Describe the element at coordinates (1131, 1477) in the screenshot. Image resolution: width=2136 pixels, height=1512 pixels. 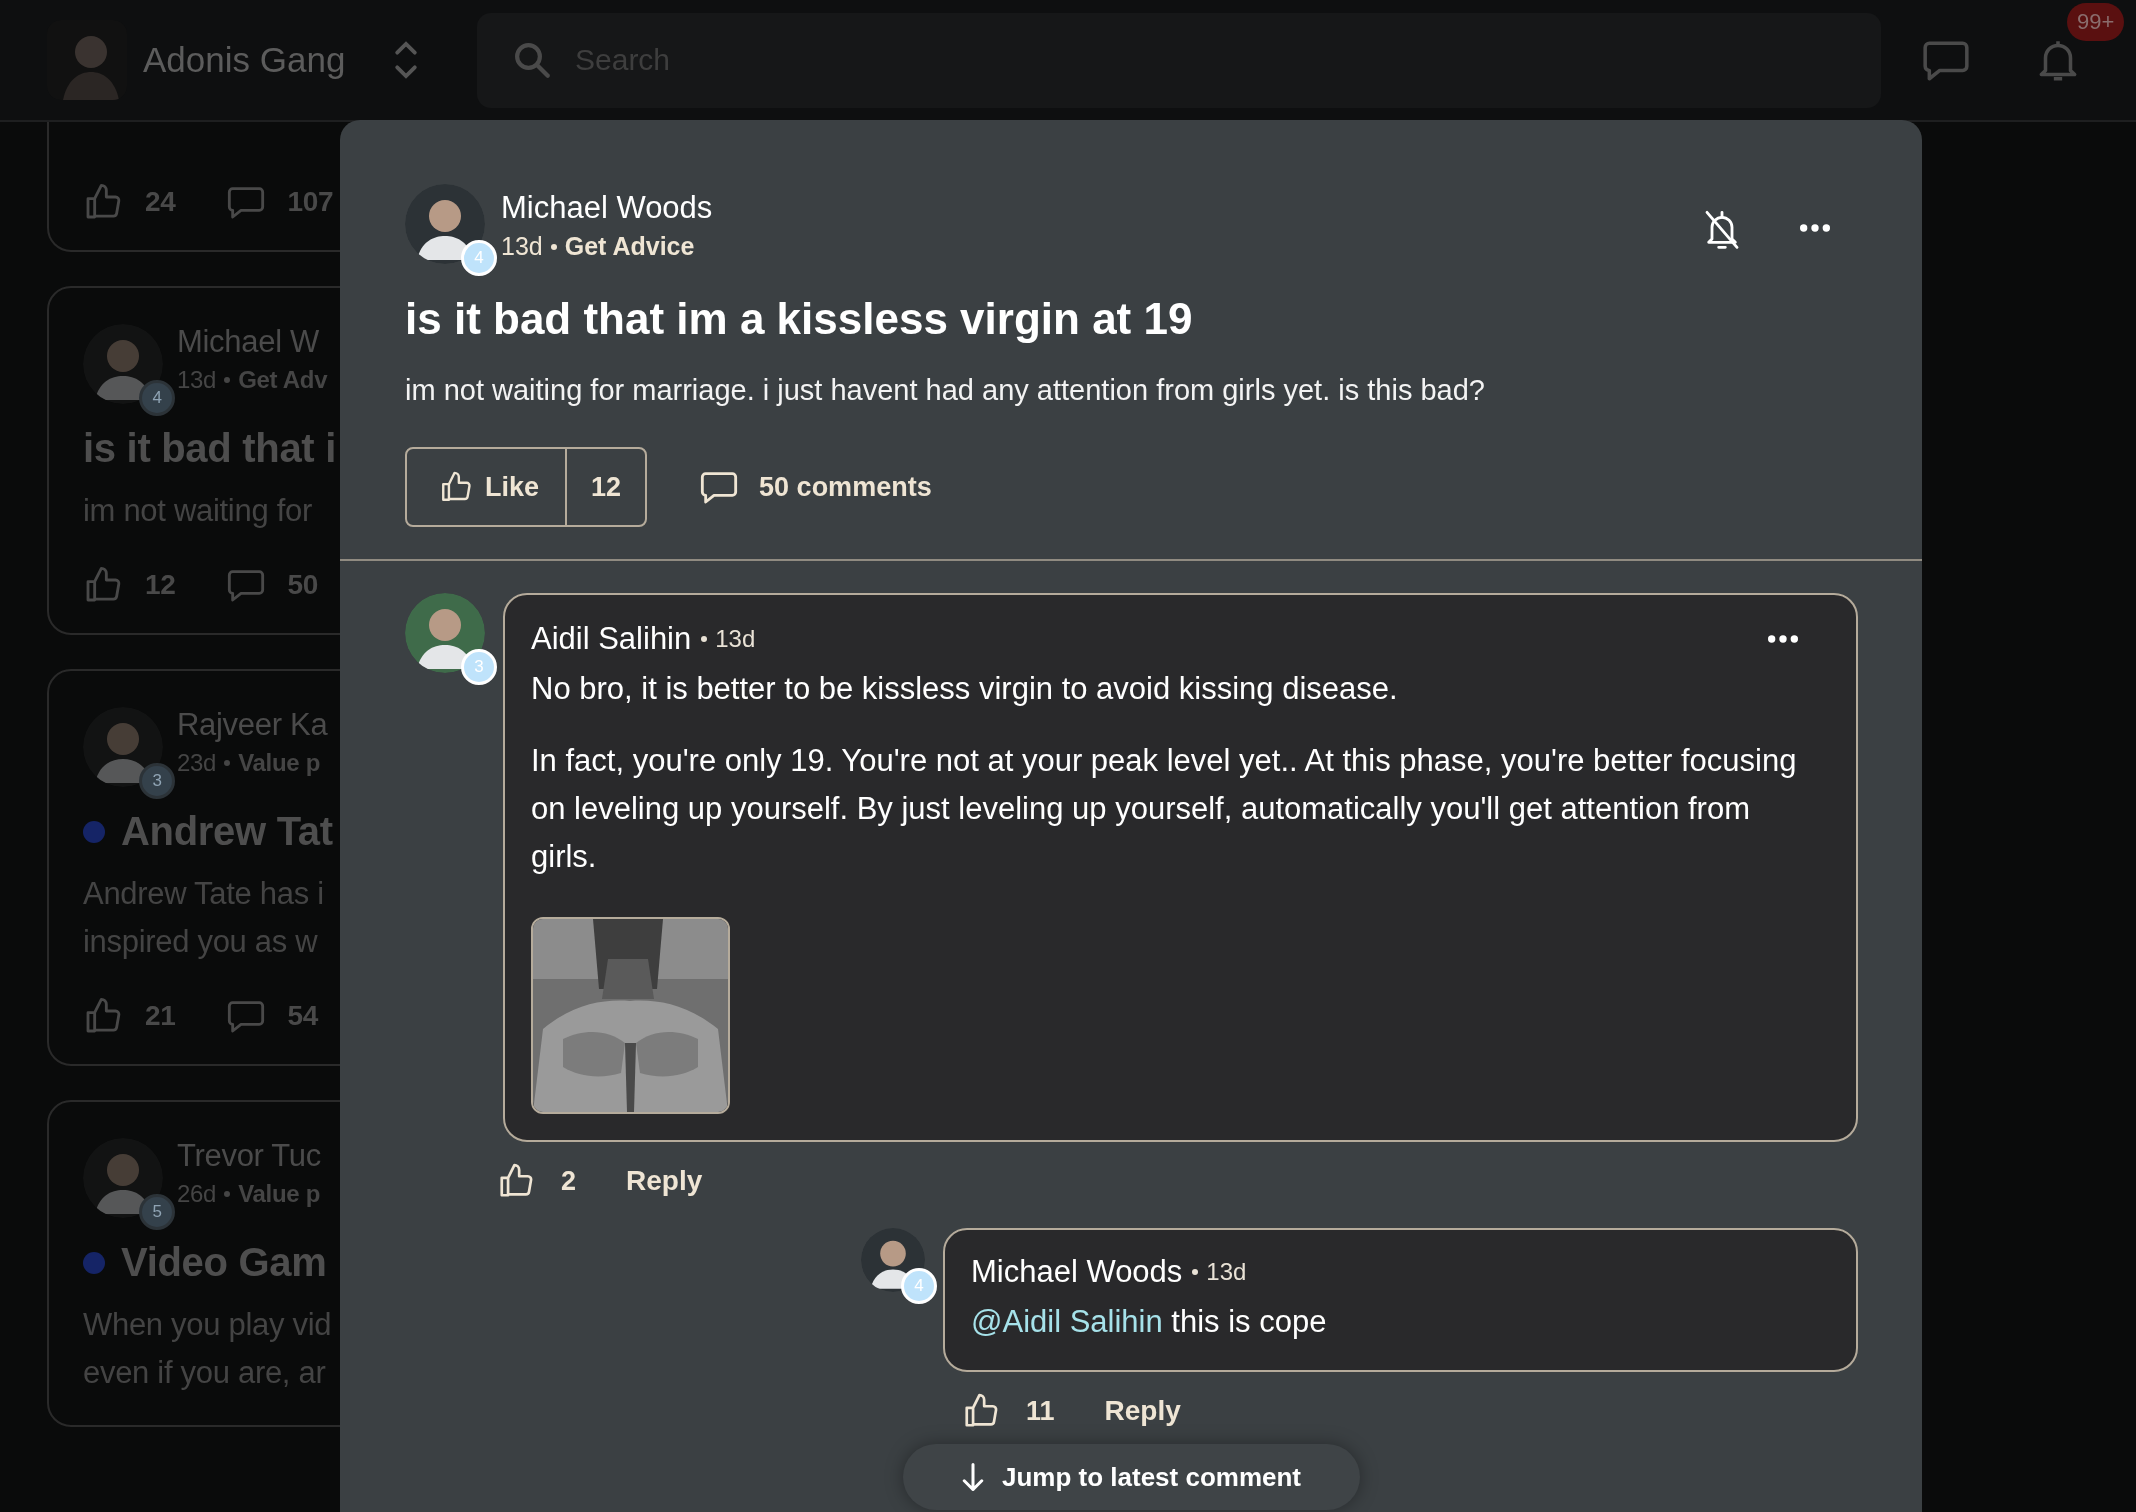
I see `jump-to-latest-button: Jump to latest comment` at that location.